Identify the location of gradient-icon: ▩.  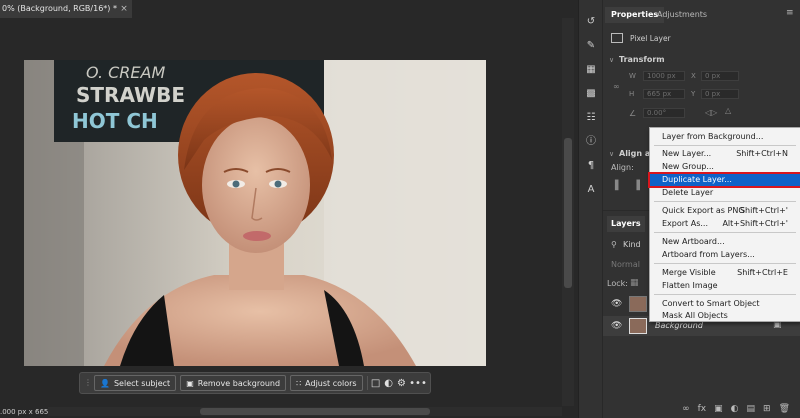
(591, 94).